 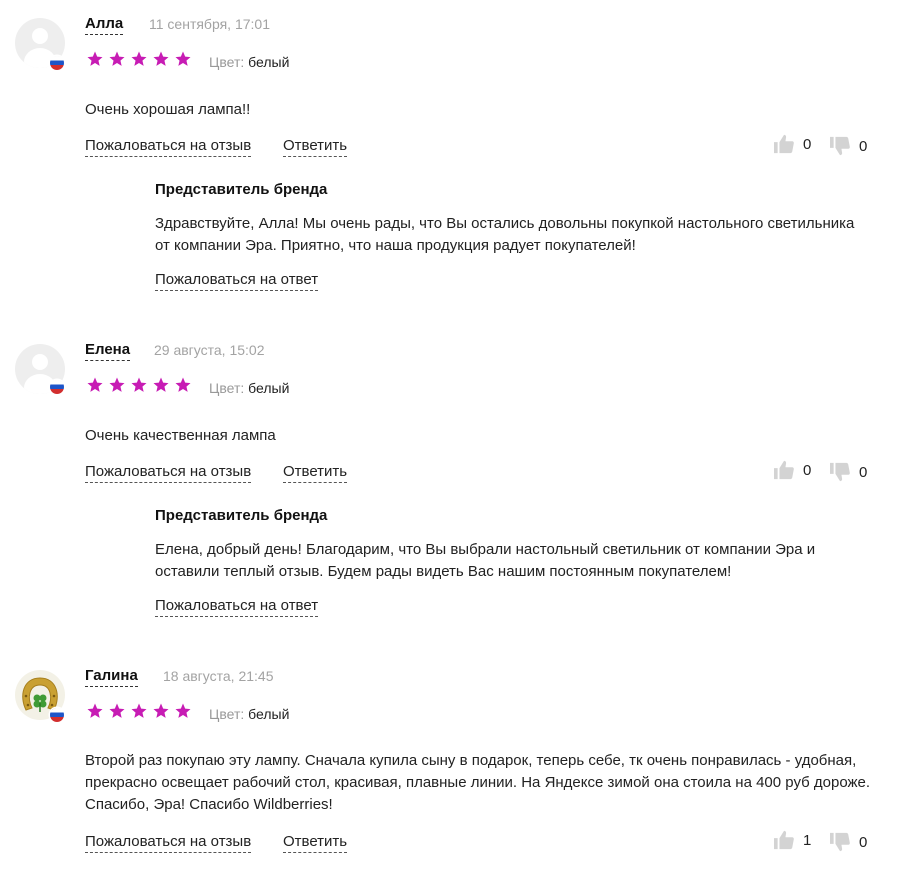 What do you see at coordinates (104, 24) in the screenshot?
I see `reviewer-name: Алла` at bounding box center [104, 24].